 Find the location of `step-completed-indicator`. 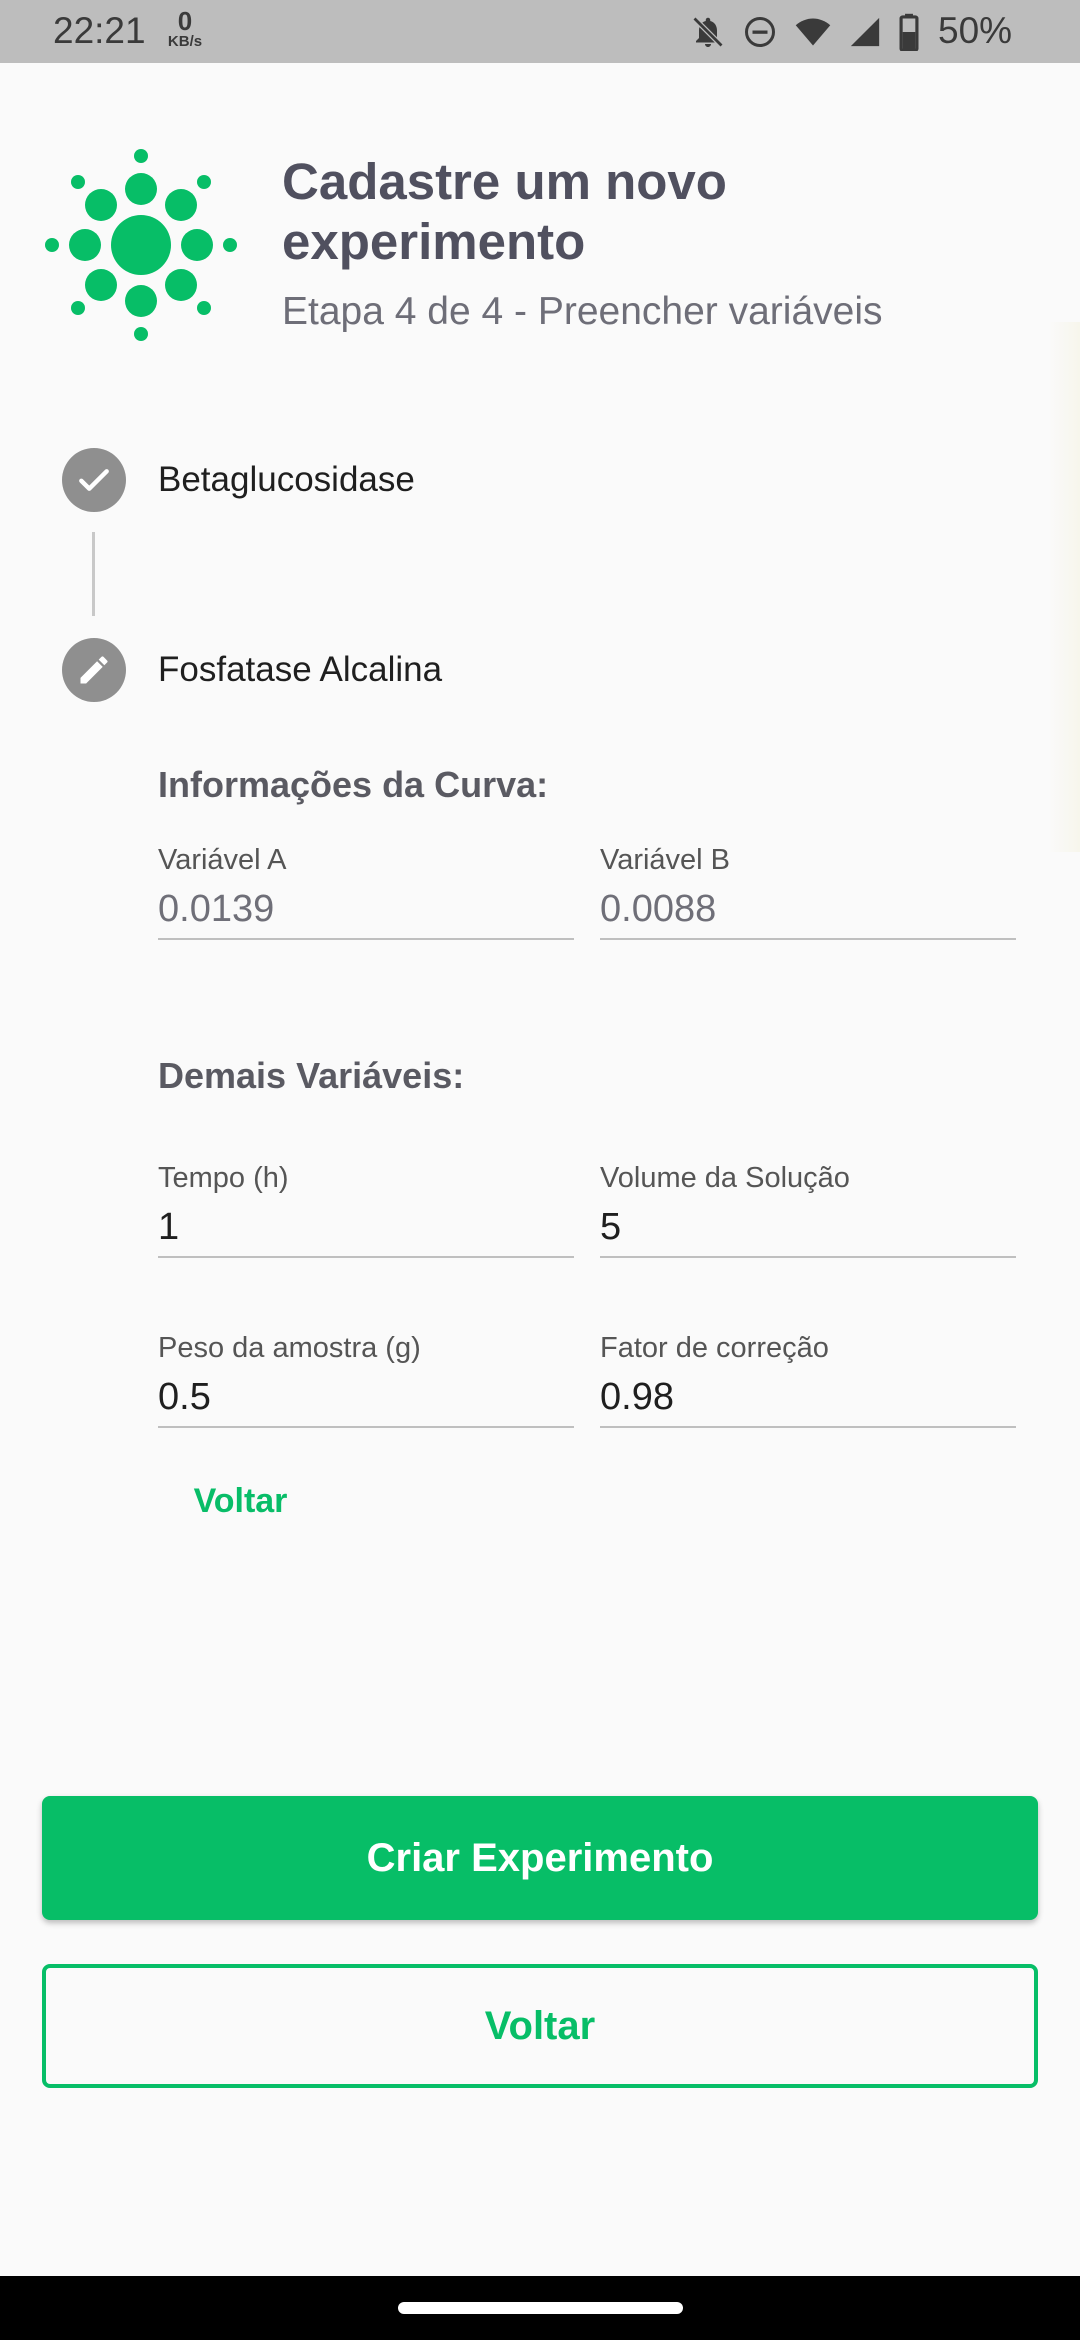

step-completed-indicator is located at coordinates (94, 480).